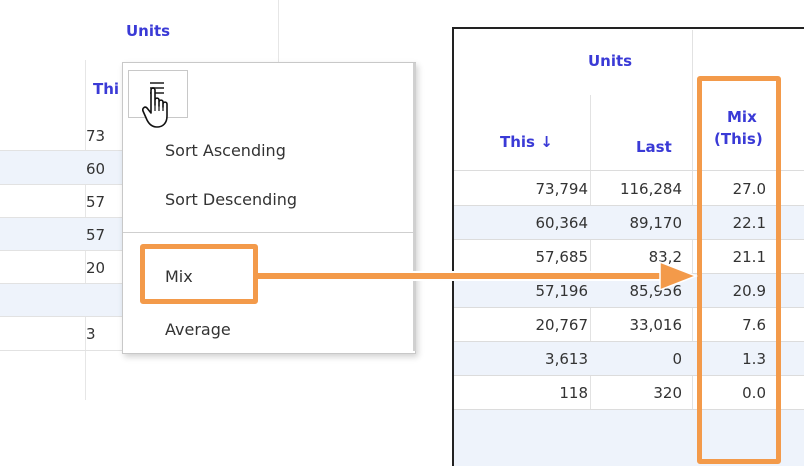 The image size is (804, 466). I want to click on callout-arrow-icon, so click(478, 276).